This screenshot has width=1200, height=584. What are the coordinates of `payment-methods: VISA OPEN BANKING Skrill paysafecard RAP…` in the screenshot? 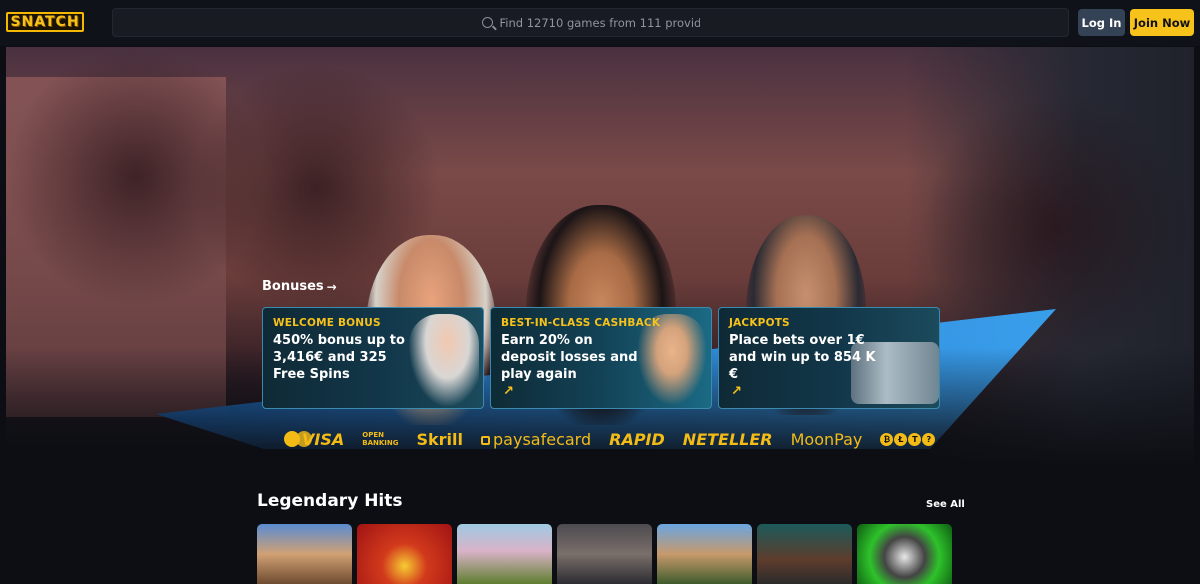 It's located at (610, 439).